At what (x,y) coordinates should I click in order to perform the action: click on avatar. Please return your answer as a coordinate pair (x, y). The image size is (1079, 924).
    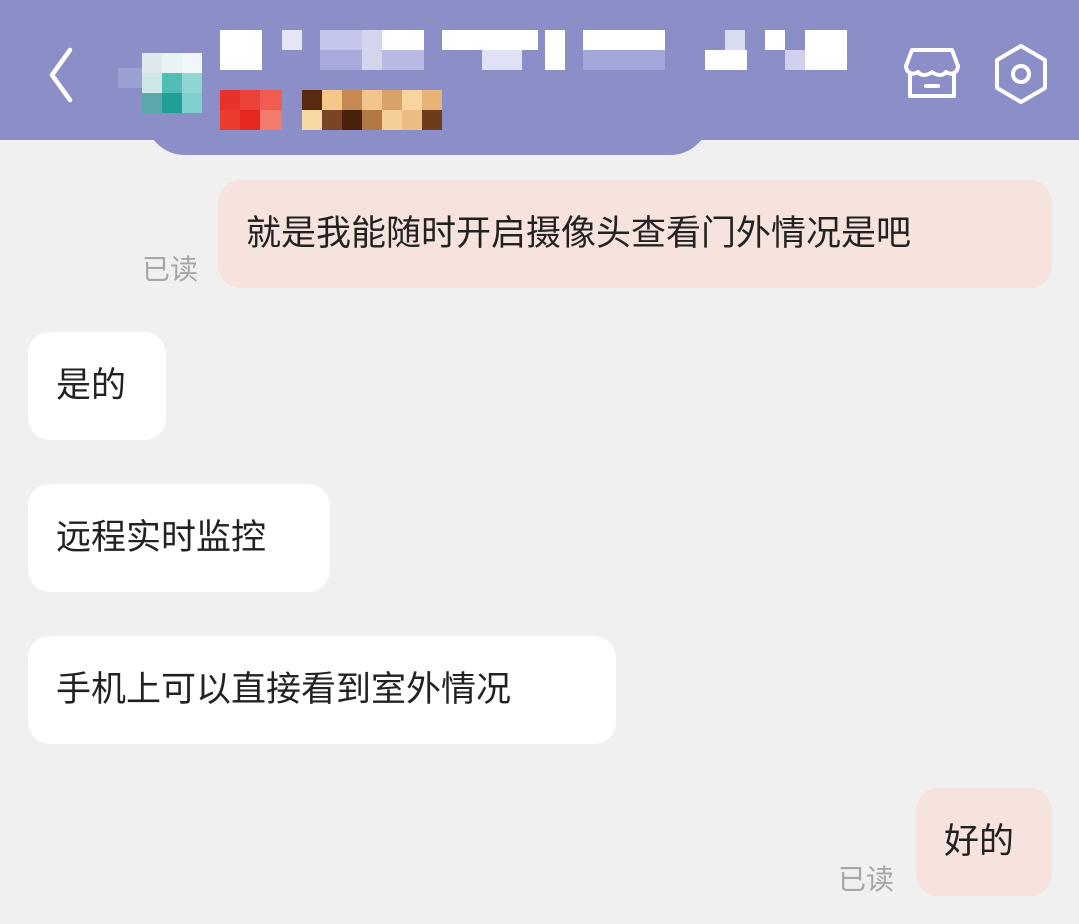
    Looking at the image, I should click on (163, 83).